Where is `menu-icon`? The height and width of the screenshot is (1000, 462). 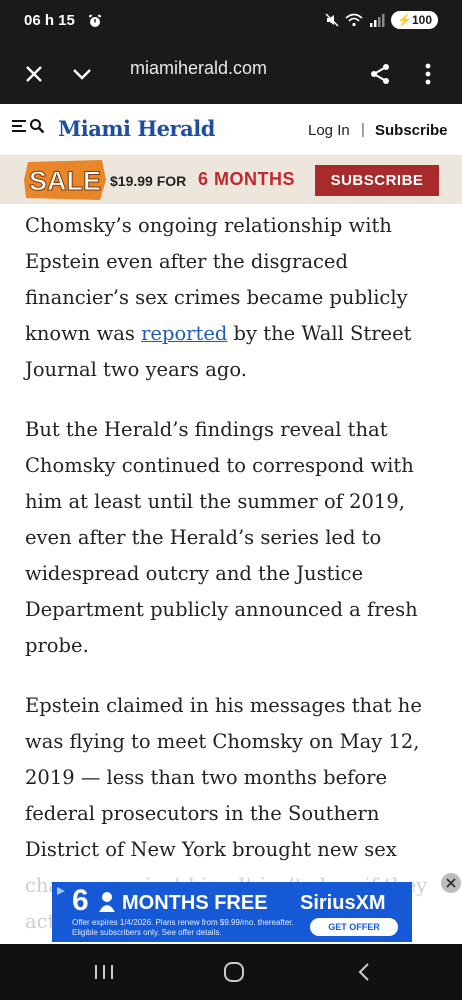
menu-icon is located at coordinates (19, 126).